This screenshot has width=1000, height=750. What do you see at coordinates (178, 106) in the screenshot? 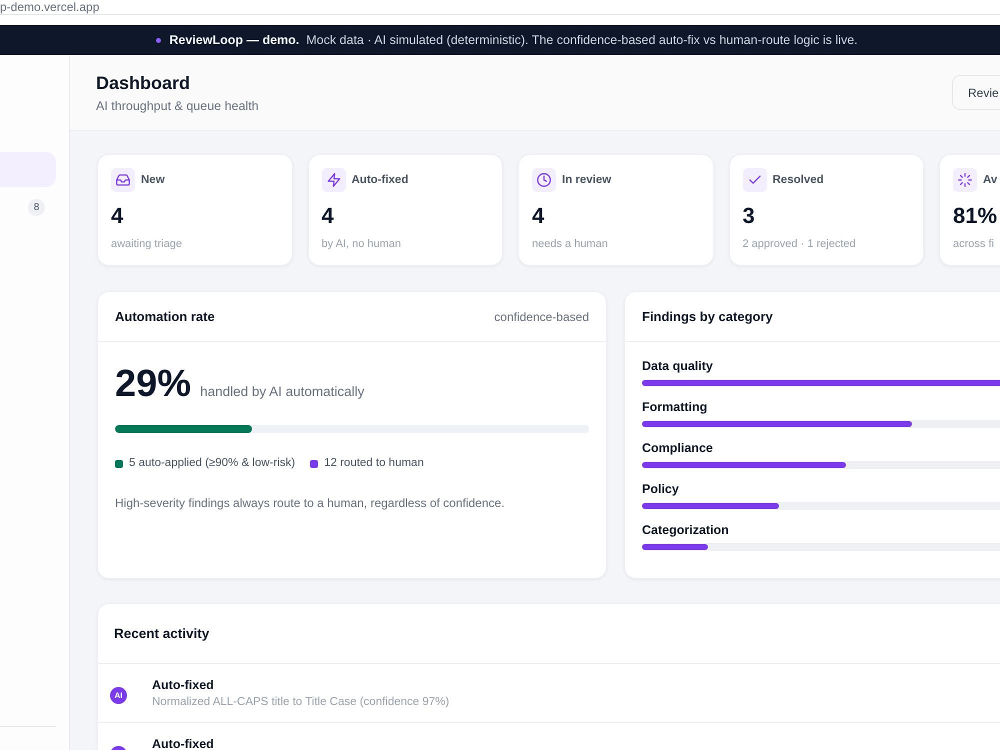
I see `page-subtitle: AI throughput & queue health` at bounding box center [178, 106].